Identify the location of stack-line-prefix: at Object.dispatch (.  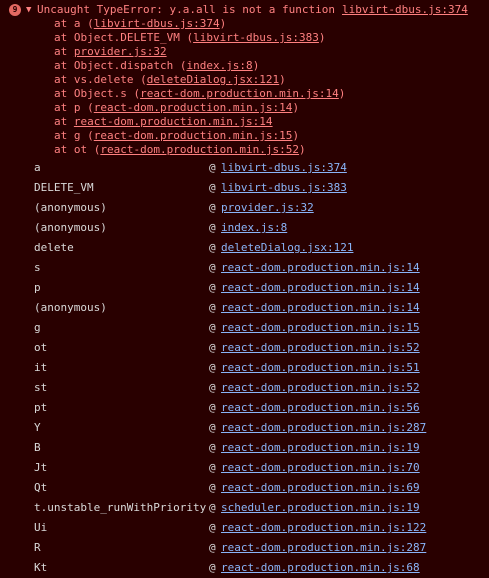
(120, 65).